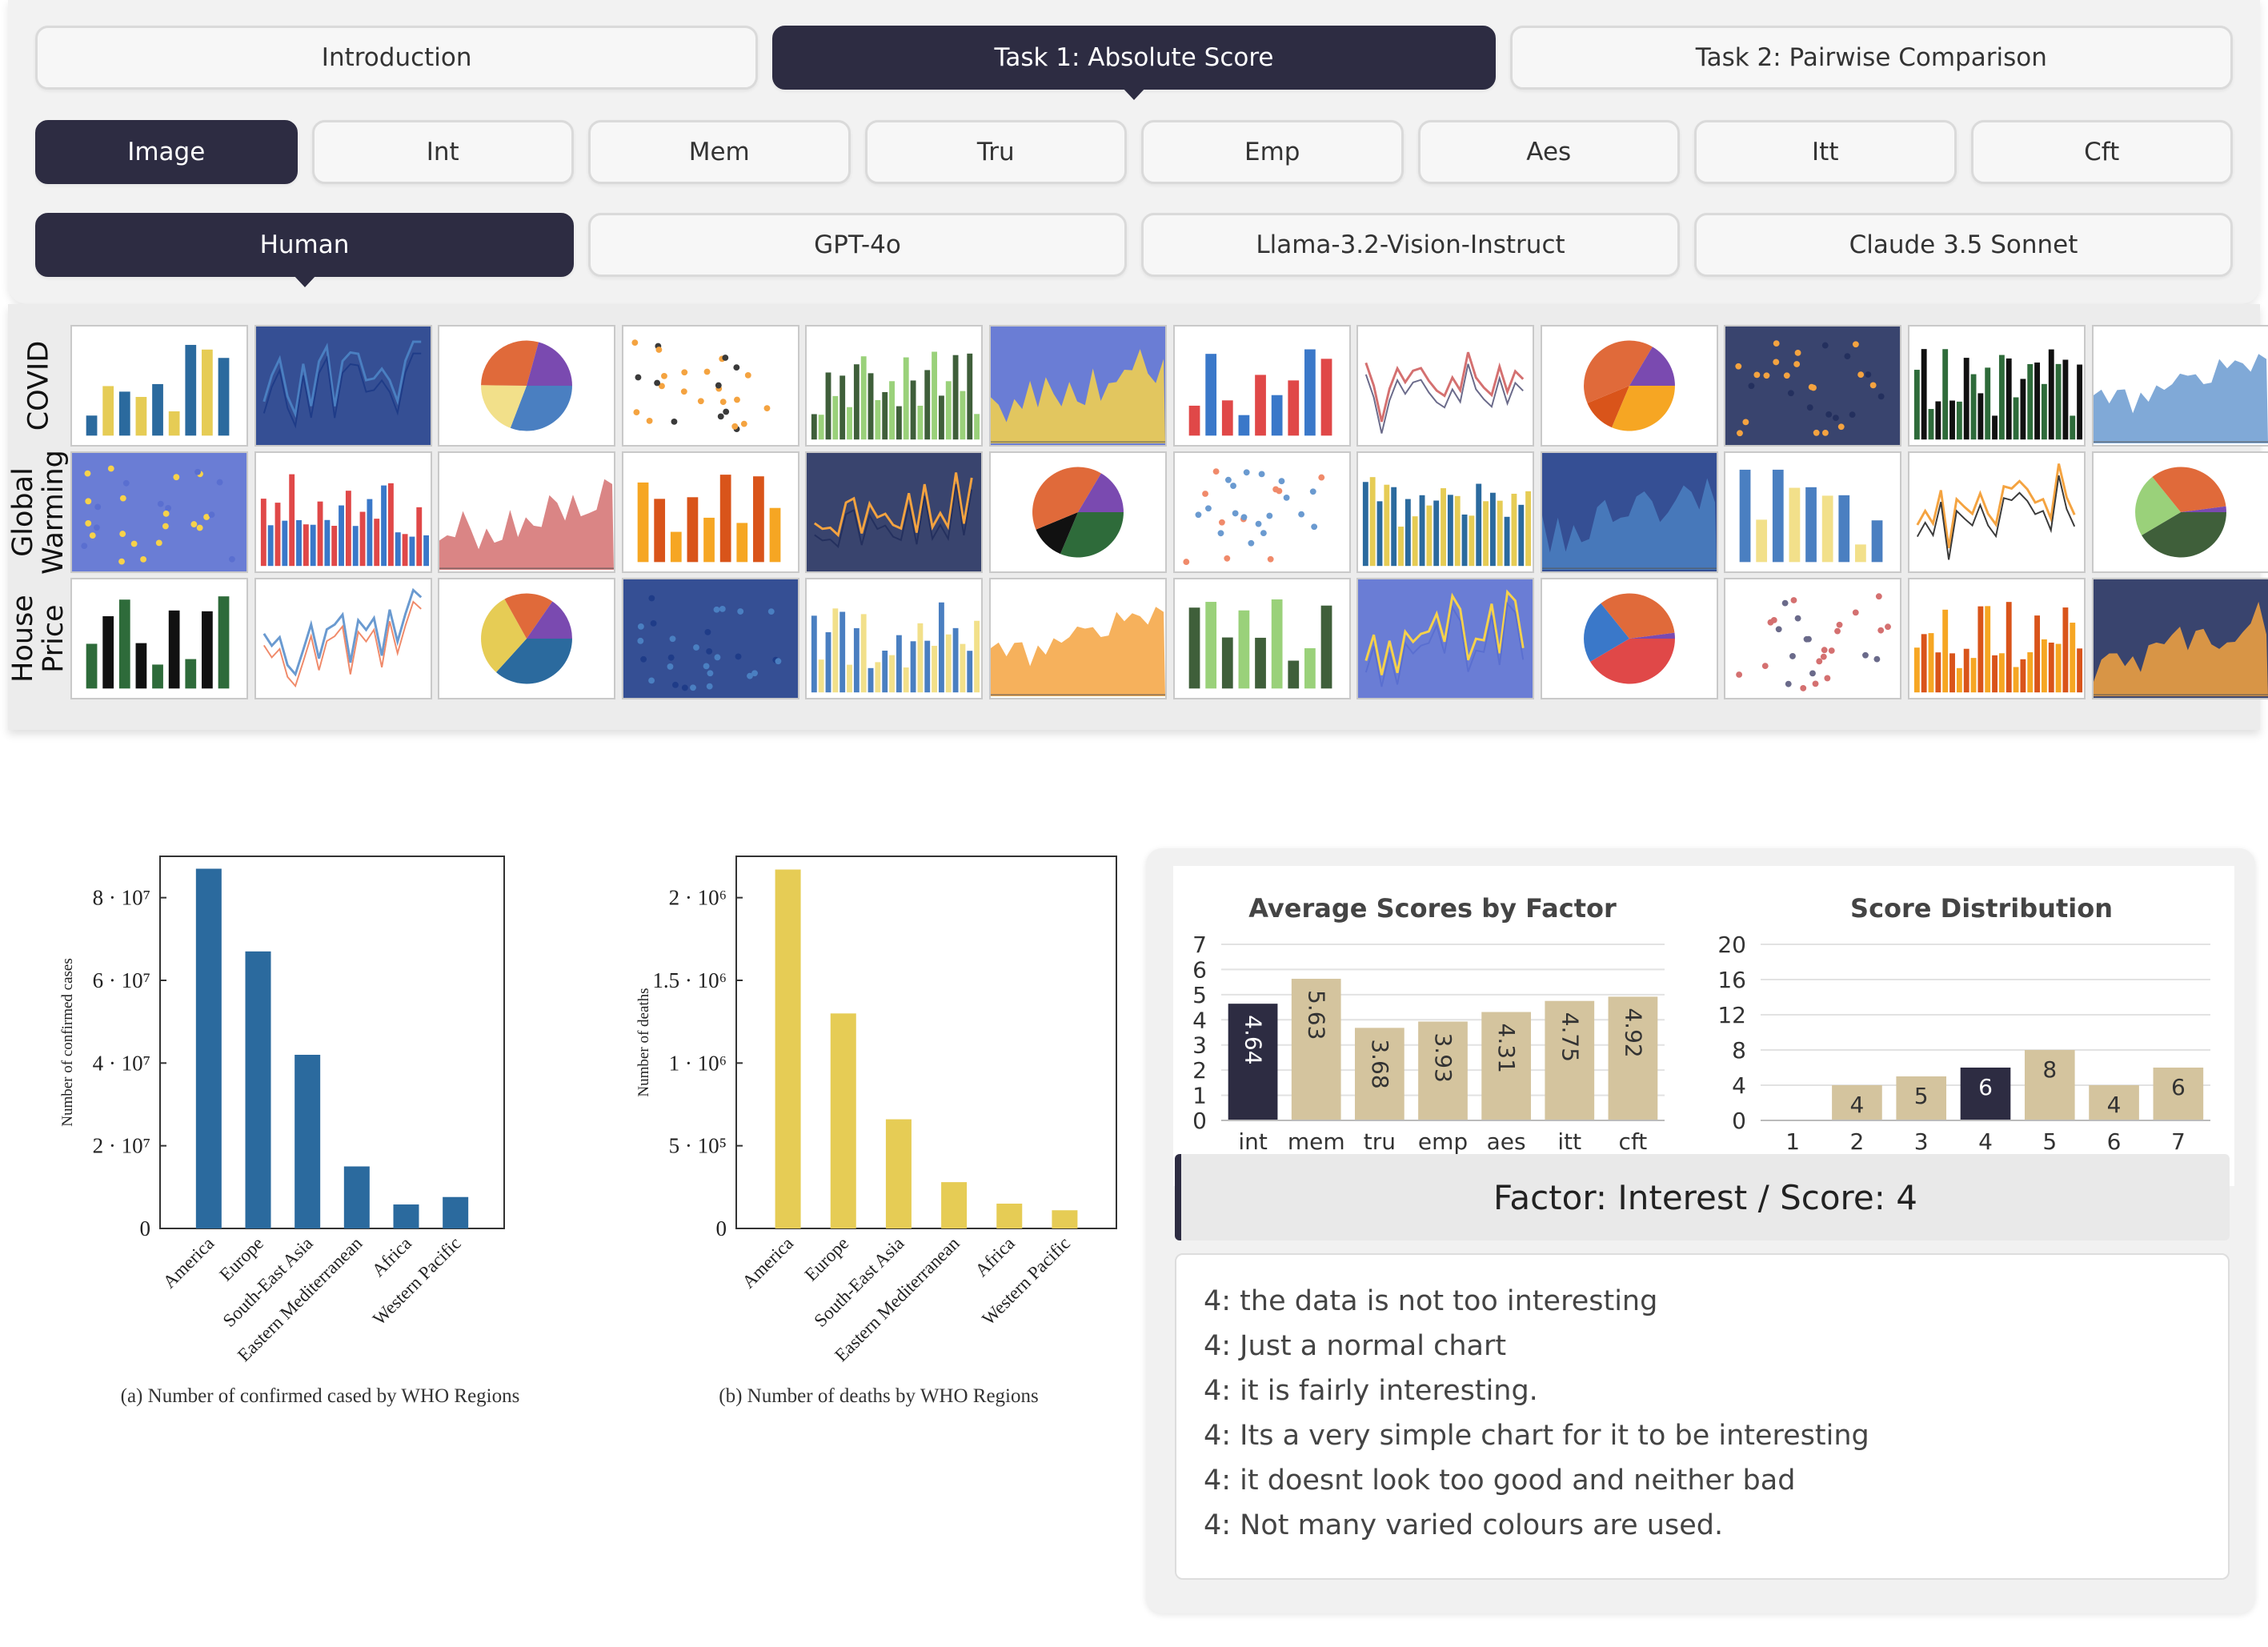 The height and width of the screenshot is (1647, 2268). Describe the element at coordinates (1464, 1525) in the screenshot. I see `comment-item: 4: Not many varied colours are used.` at that location.